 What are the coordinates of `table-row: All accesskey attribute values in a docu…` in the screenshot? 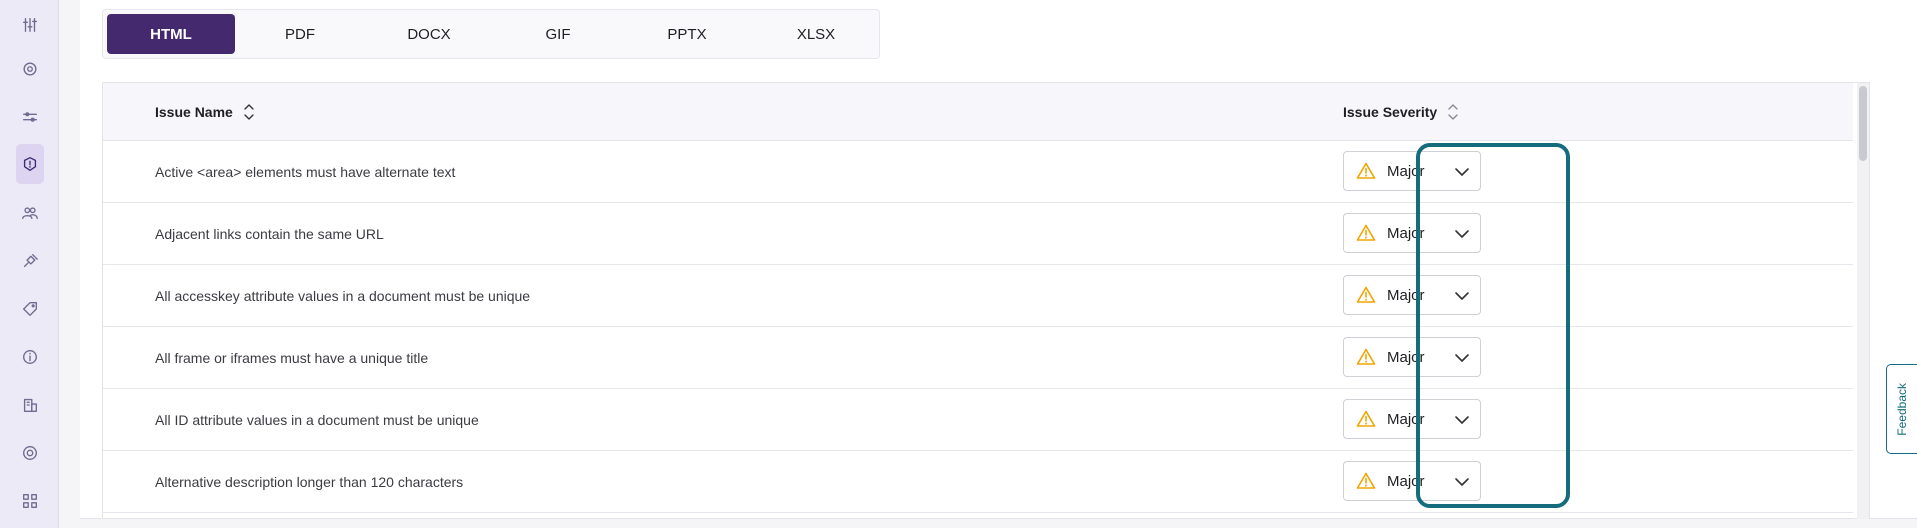 It's located at (978, 296).